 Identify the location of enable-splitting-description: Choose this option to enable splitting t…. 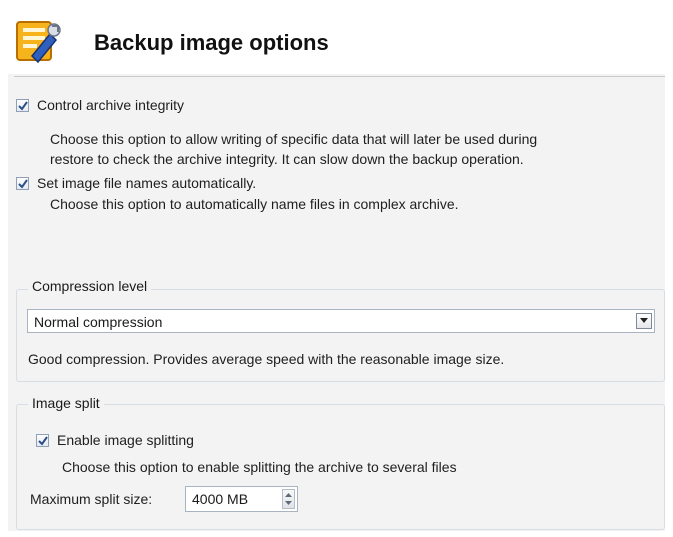
(259, 467).